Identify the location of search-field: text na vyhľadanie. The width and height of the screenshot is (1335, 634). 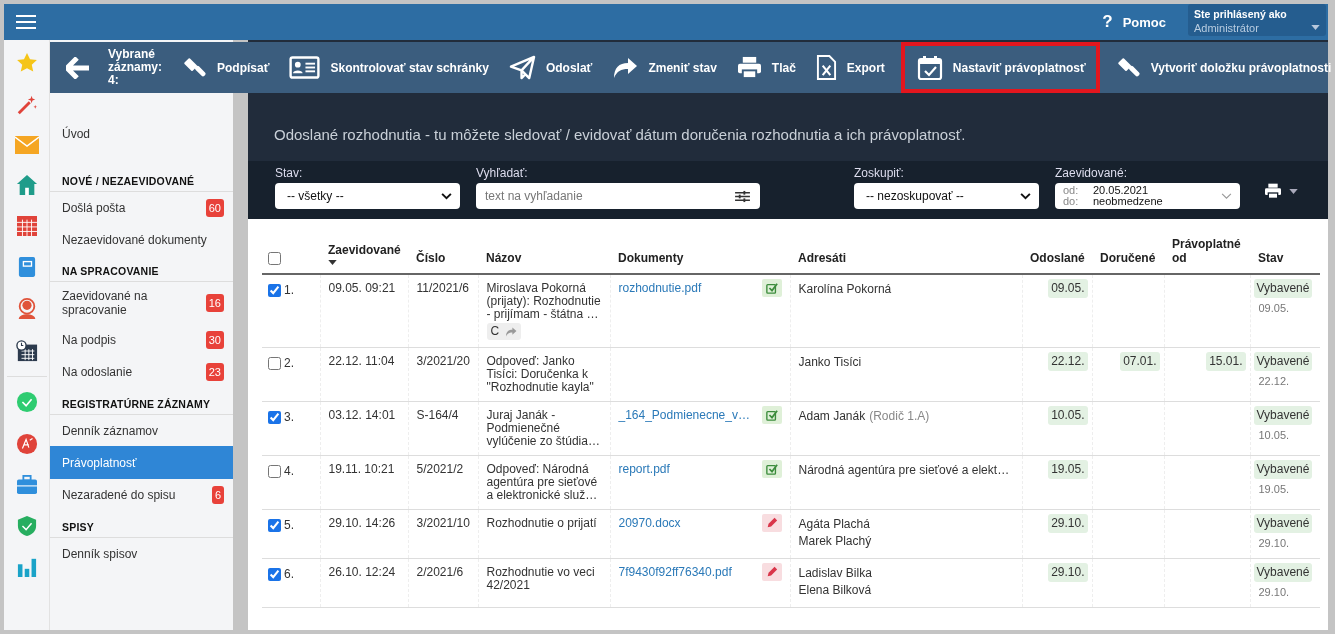
(618, 196).